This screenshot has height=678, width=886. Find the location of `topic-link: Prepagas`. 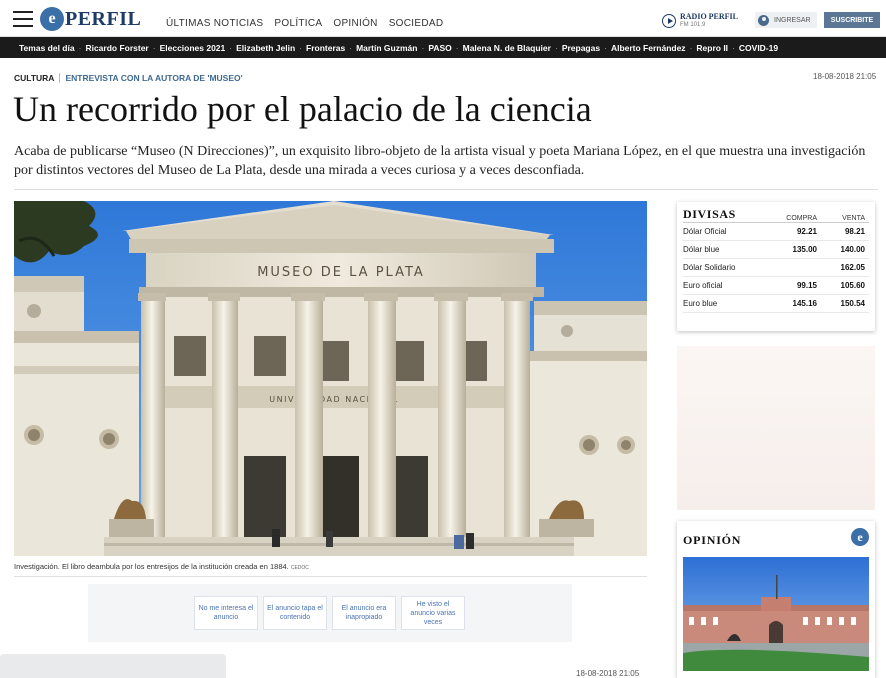

topic-link: Prepagas is located at coordinates (581, 48).